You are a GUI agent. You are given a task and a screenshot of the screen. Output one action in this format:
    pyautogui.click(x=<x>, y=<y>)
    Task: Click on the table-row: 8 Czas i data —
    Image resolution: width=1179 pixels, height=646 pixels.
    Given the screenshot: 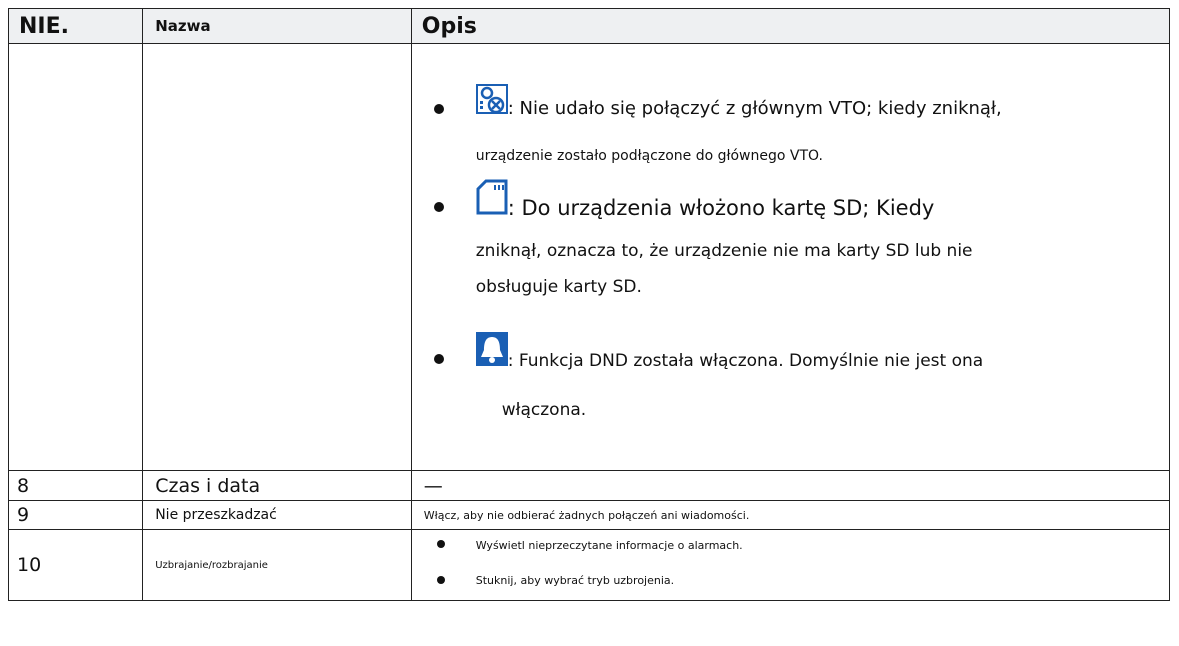 What is the action you would take?
    pyautogui.click(x=589, y=485)
    